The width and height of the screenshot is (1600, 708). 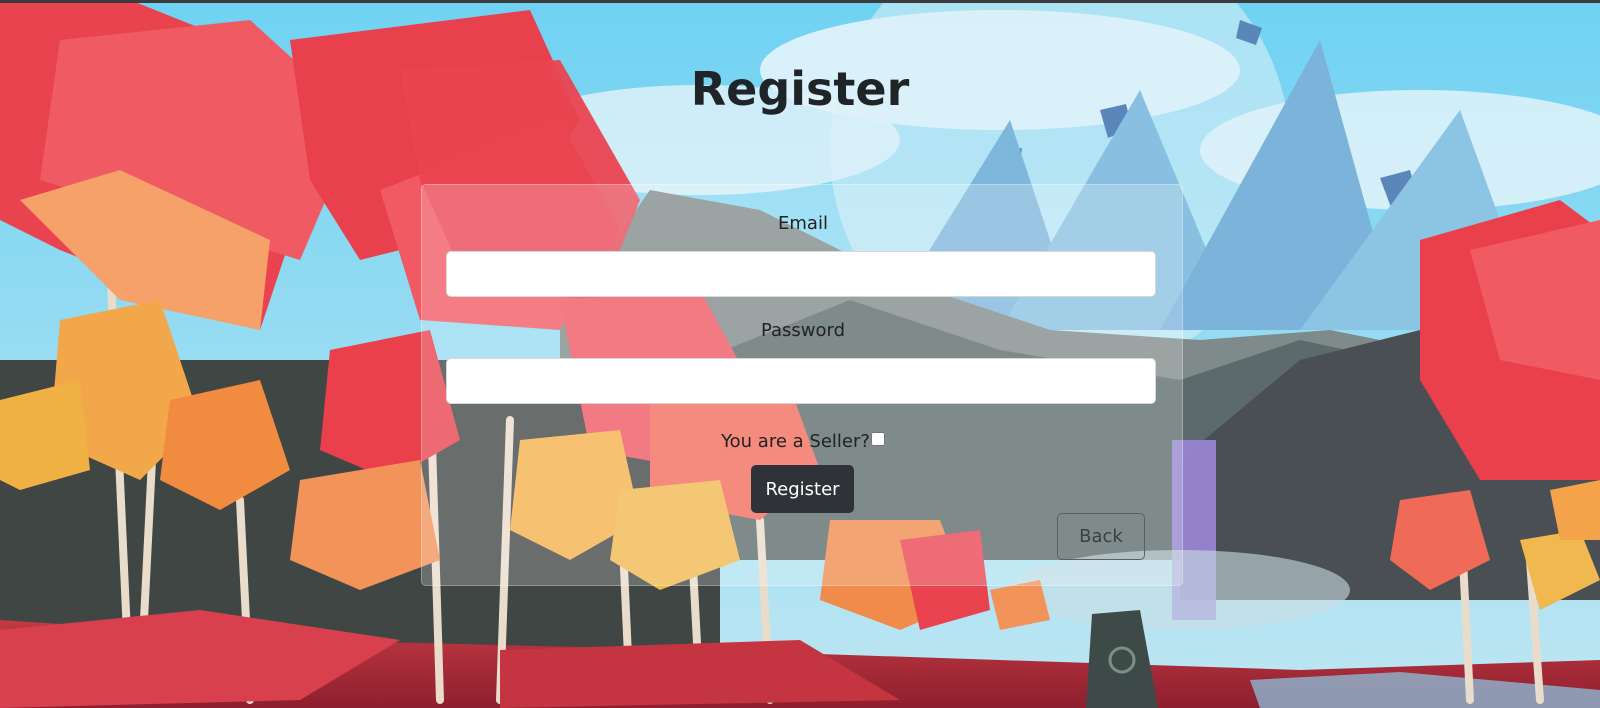 I want to click on page-title: Register, so click(x=800, y=89).